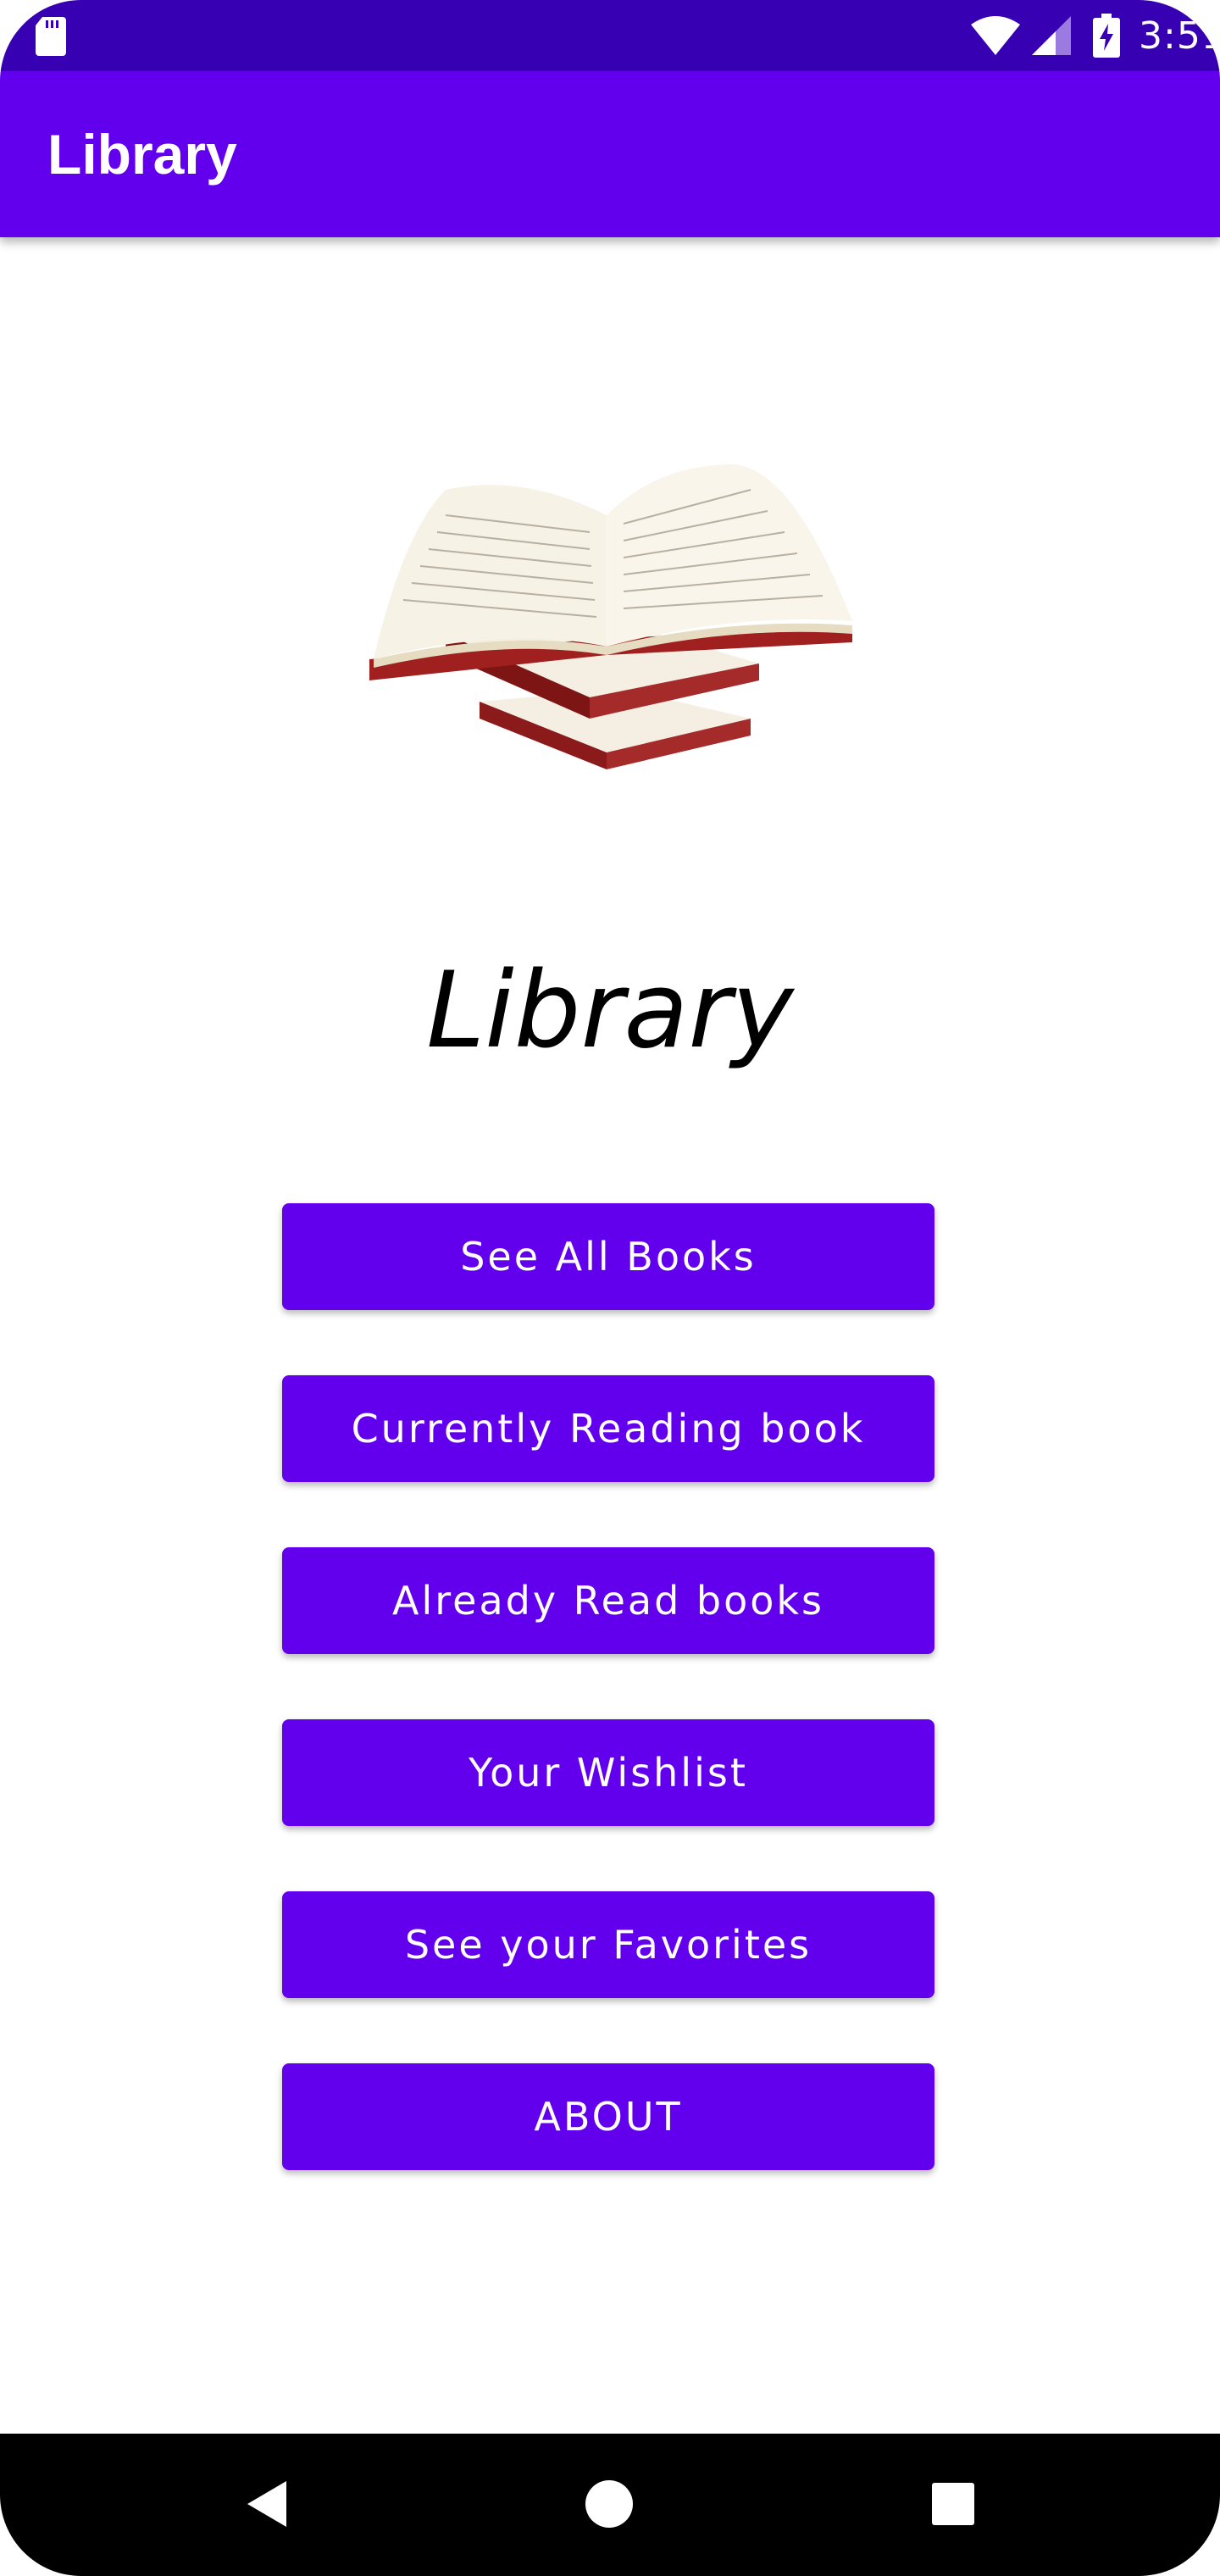  Describe the element at coordinates (610, 154) in the screenshot. I see `app-bar: Library` at that location.